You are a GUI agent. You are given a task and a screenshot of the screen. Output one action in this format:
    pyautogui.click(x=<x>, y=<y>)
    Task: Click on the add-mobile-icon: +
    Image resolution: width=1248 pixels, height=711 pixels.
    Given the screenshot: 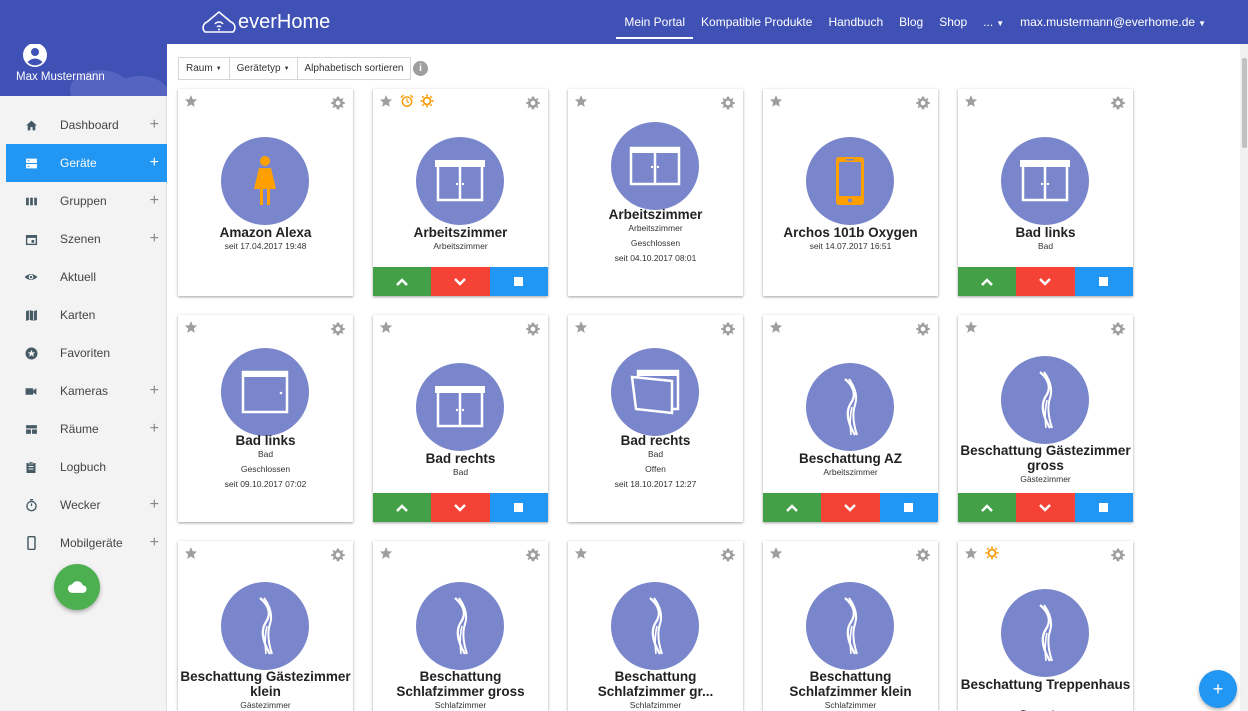 What is the action you would take?
    pyautogui.click(x=154, y=543)
    